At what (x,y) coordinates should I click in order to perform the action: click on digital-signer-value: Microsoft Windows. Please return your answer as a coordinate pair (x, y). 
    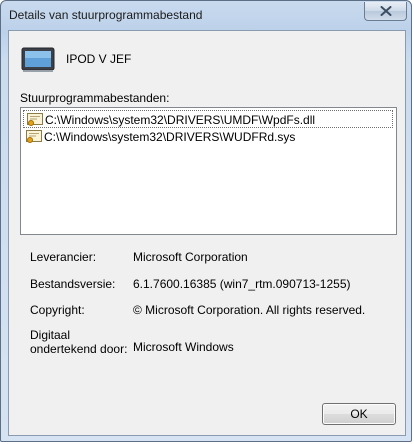
    Looking at the image, I should click on (183, 347).